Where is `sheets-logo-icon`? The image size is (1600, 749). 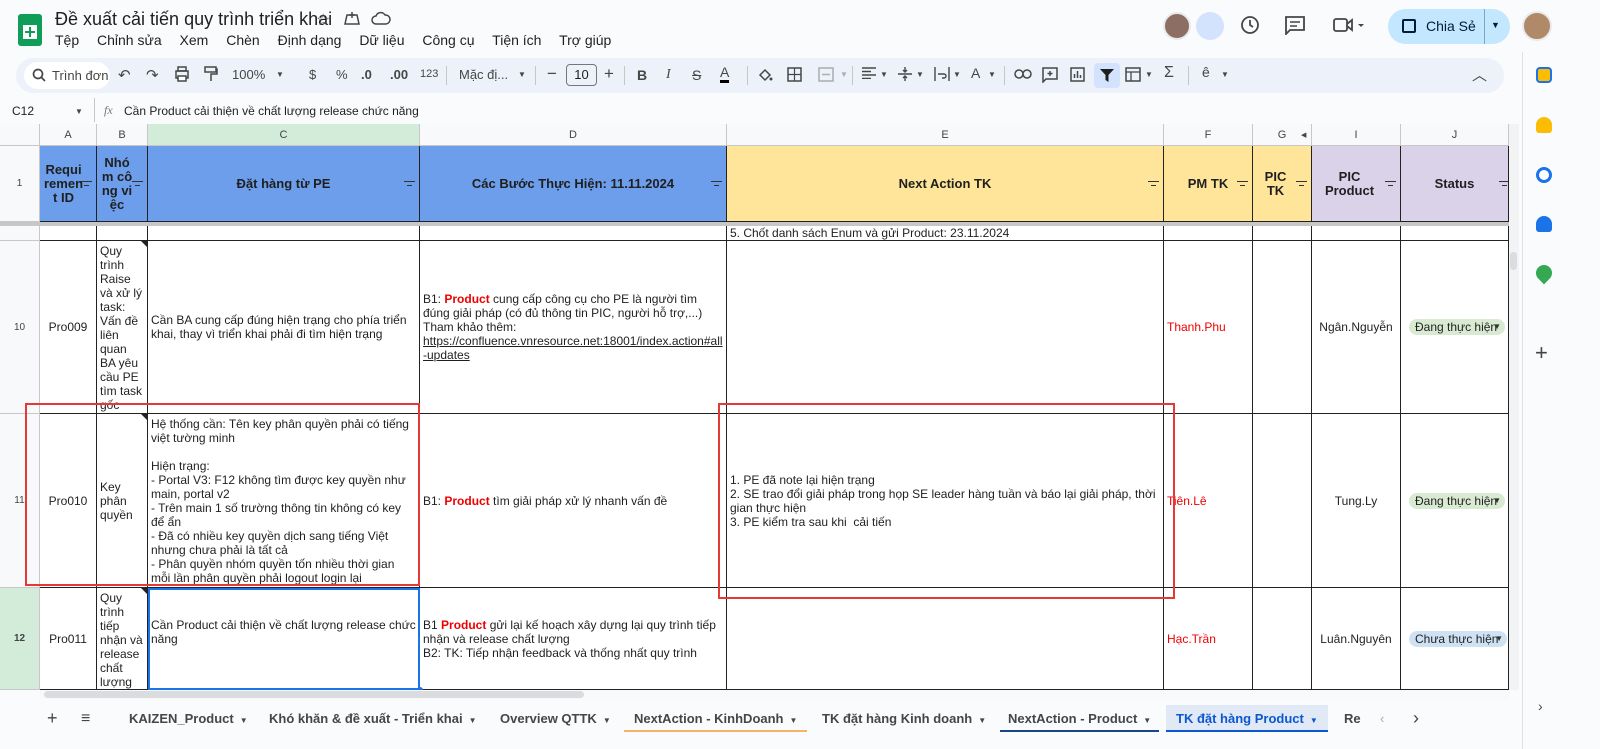
sheets-logo-icon is located at coordinates (30, 30).